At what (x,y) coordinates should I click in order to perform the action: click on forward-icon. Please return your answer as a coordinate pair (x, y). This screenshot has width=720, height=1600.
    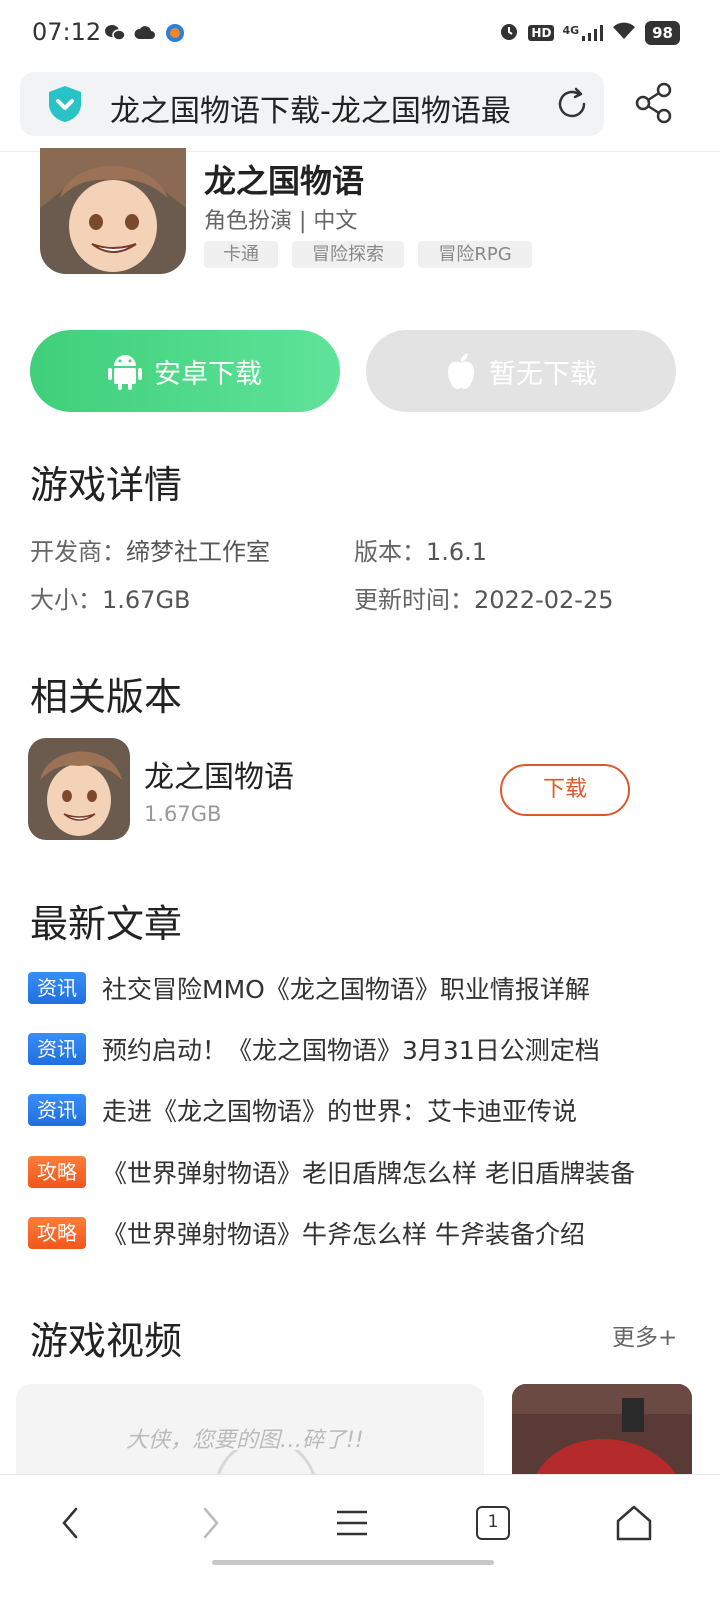
    Looking at the image, I should click on (211, 1523).